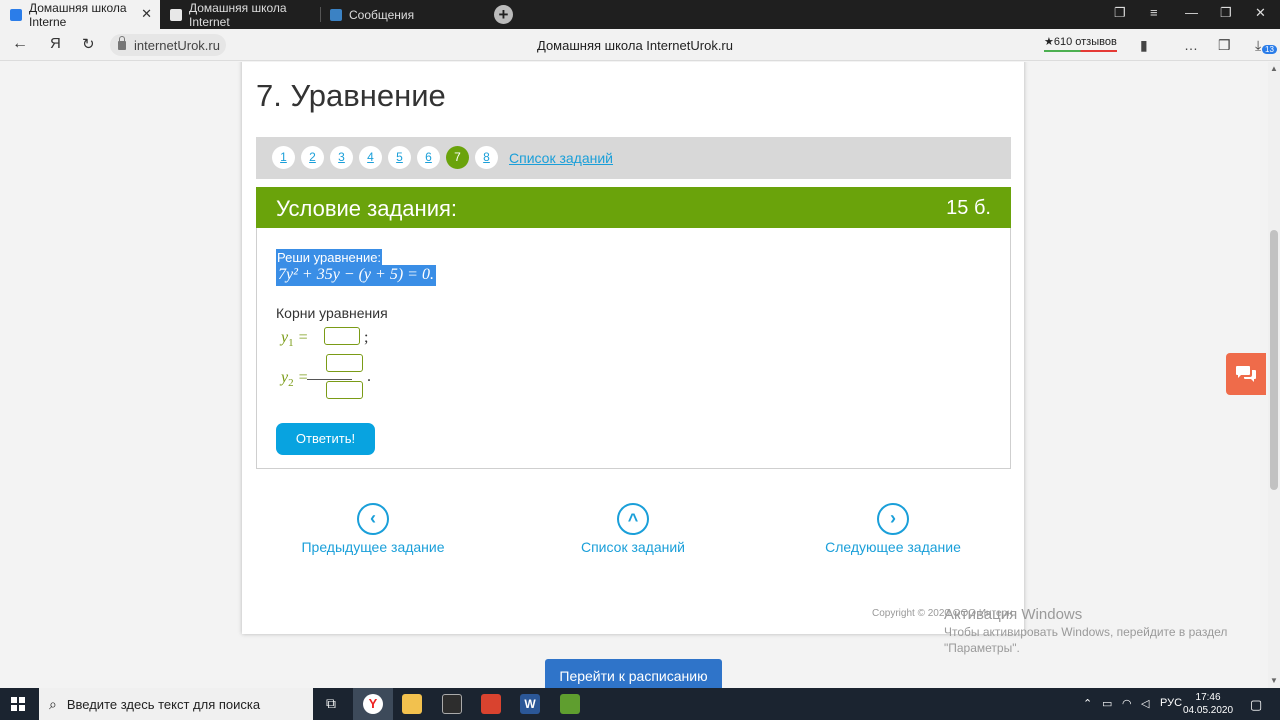 This screenshot has height=720, width=1280. I want to click on task-header: Условие задания: 15 б., so click(633, 207).